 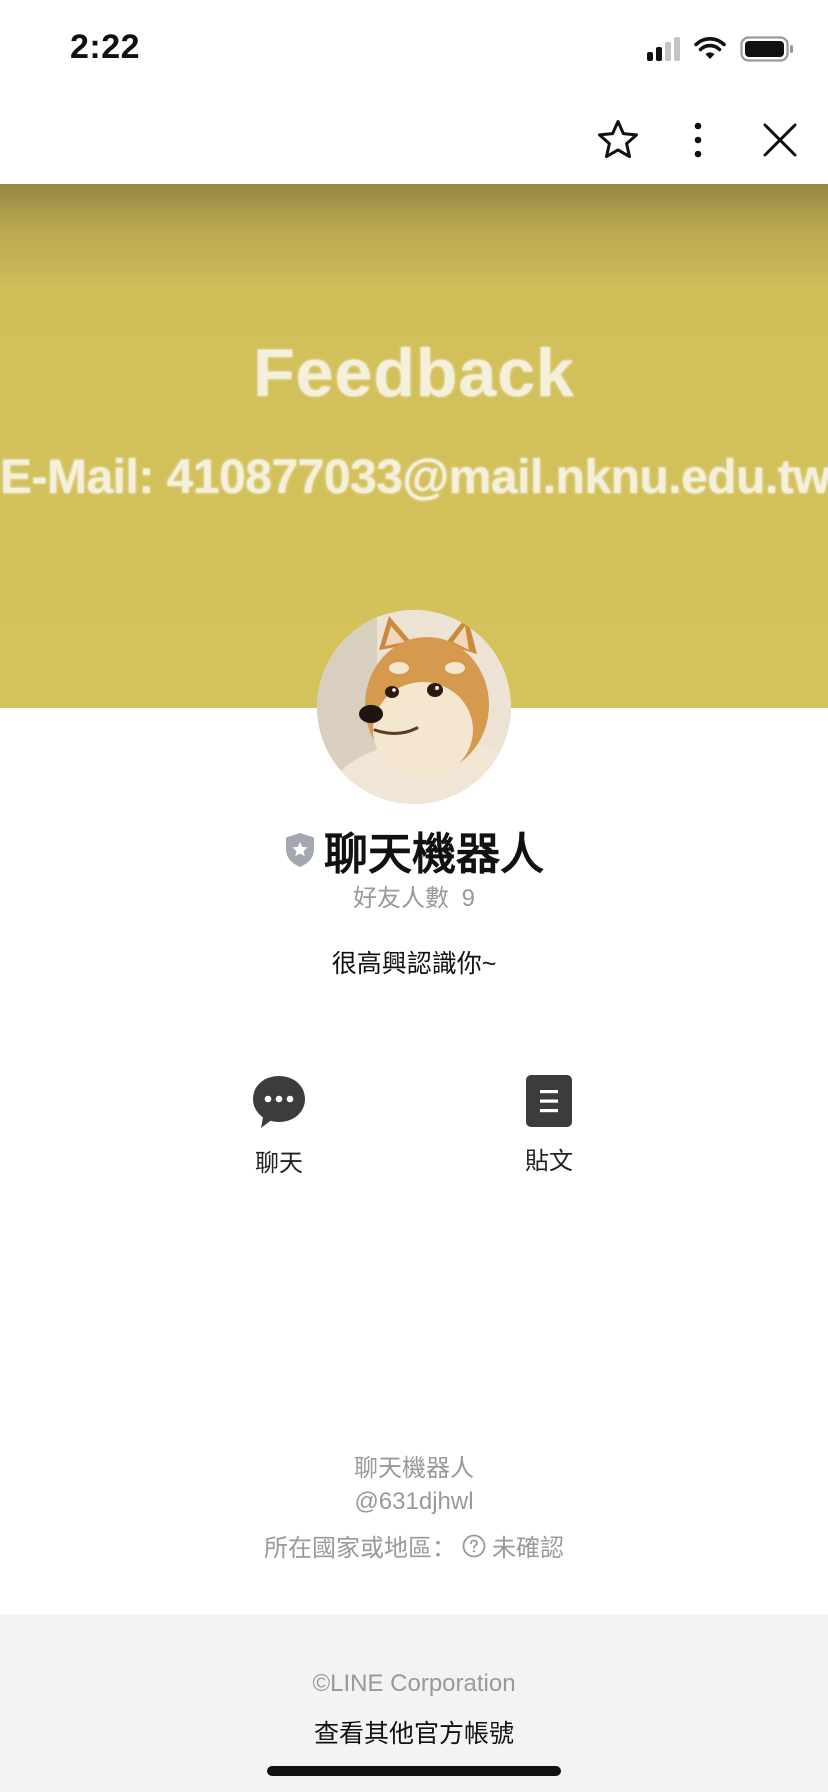 I want to click on post-action-button: 貼文, so click(x=549, y=1125).